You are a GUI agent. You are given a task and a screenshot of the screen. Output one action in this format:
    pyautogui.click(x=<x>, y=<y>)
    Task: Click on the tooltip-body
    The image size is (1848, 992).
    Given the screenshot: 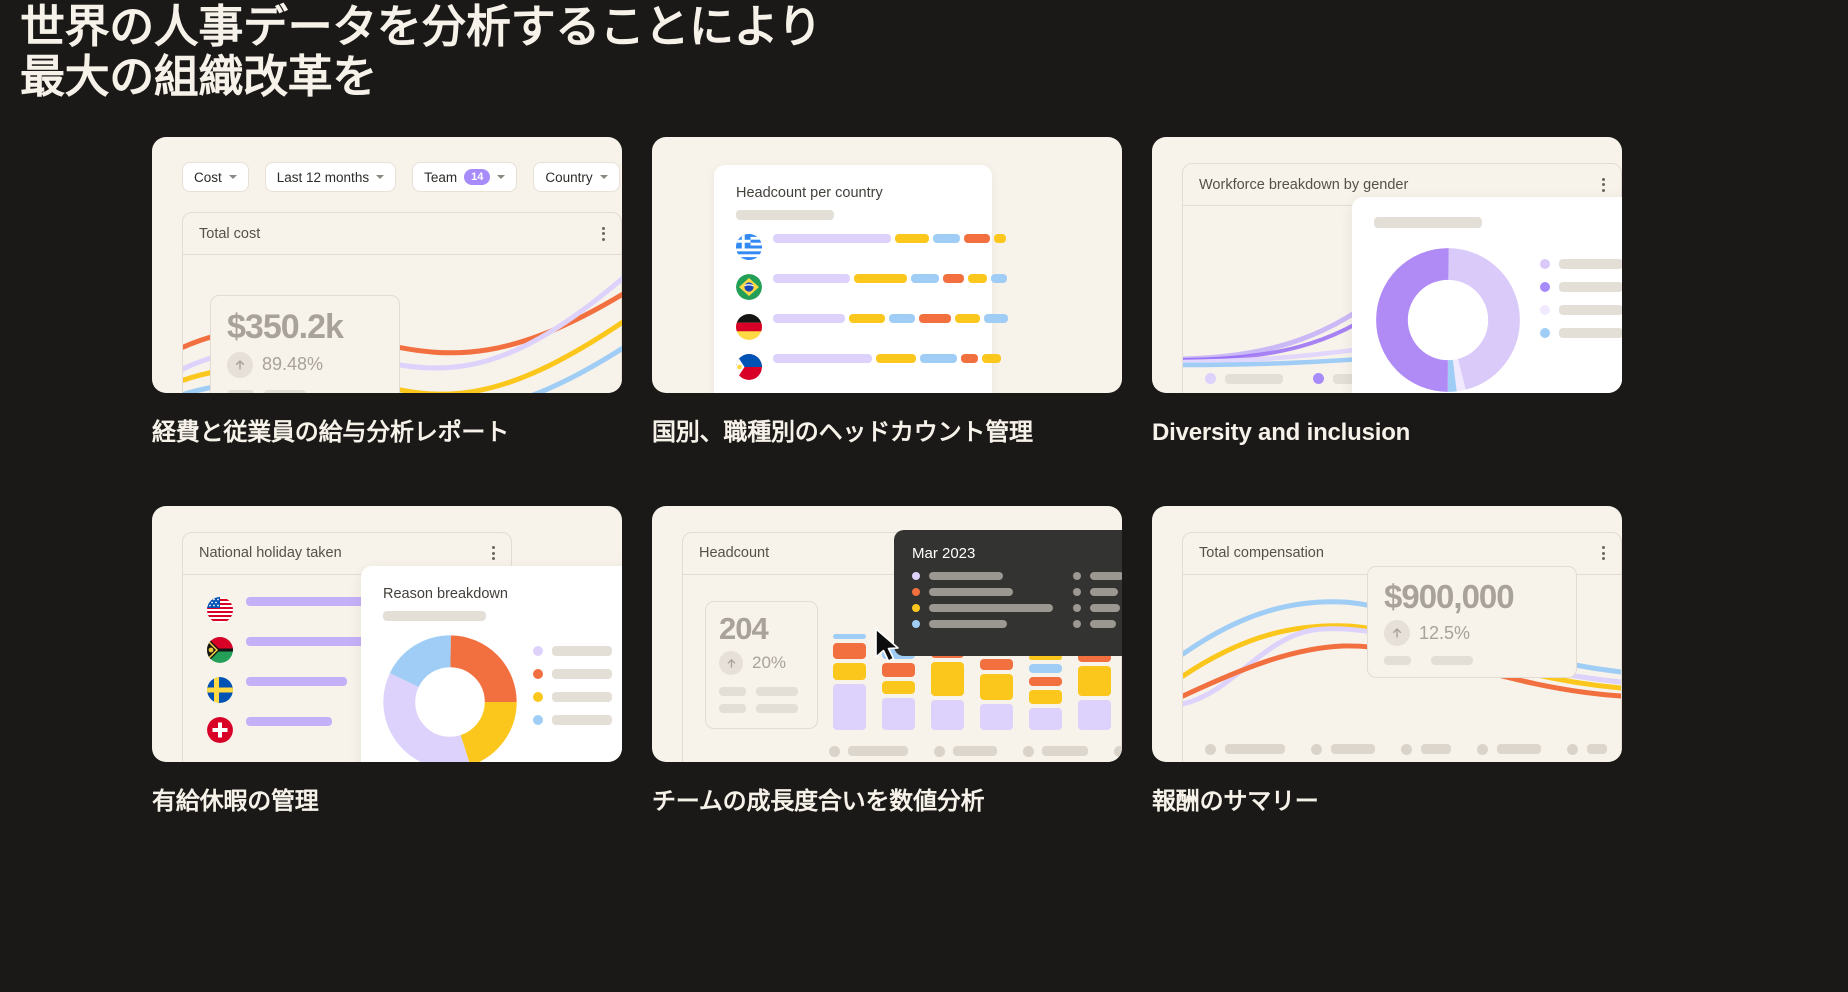 What is the action you would take?
    pyautogui.click(x=1017, y=599)
    